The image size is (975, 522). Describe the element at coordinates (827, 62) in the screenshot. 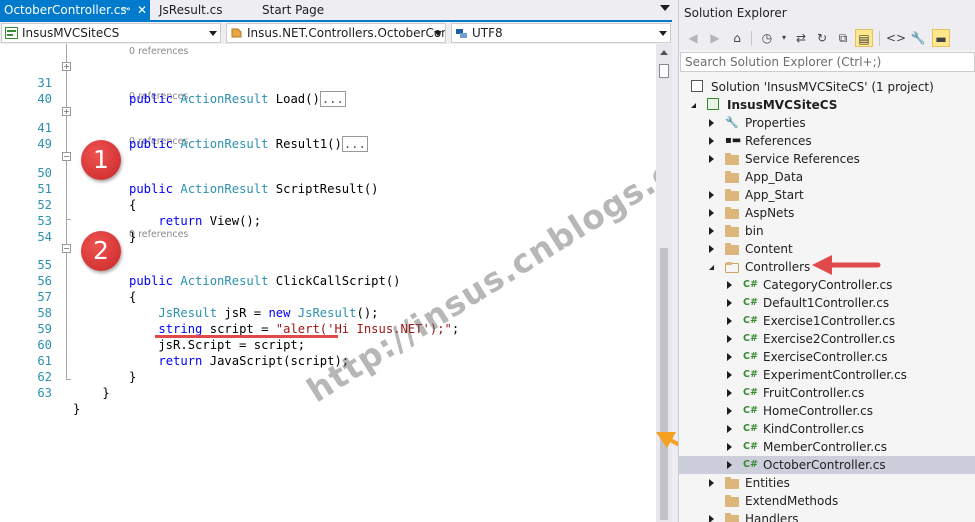

I see `solution-explorer-search-input: Search Solution Explorer (Ctrl+;)` at that location.